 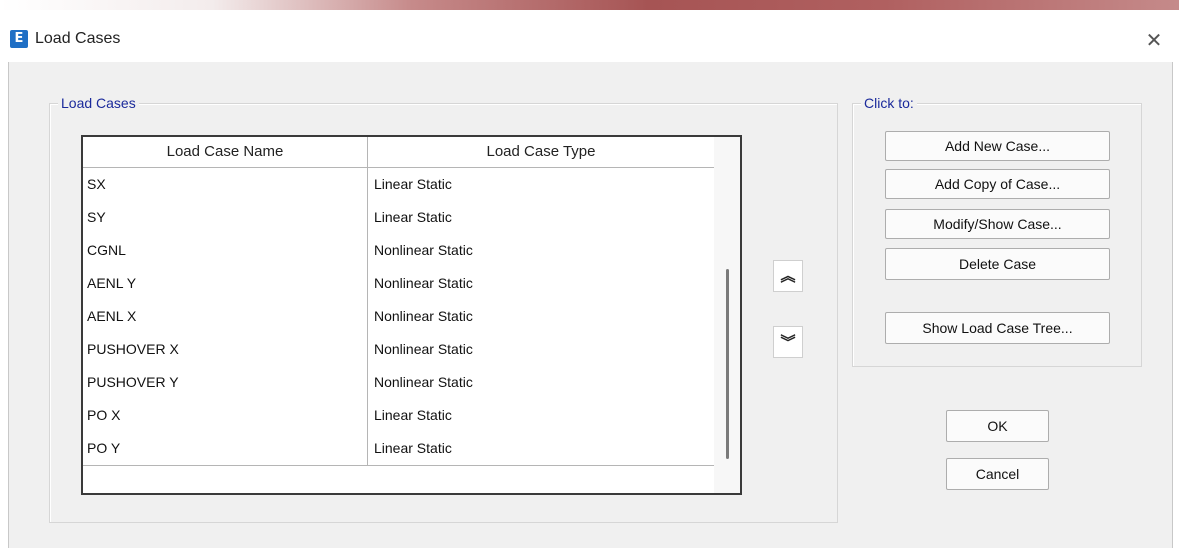 I want to click on column-header-name: Load Case Name, so click(x=225, y=152).